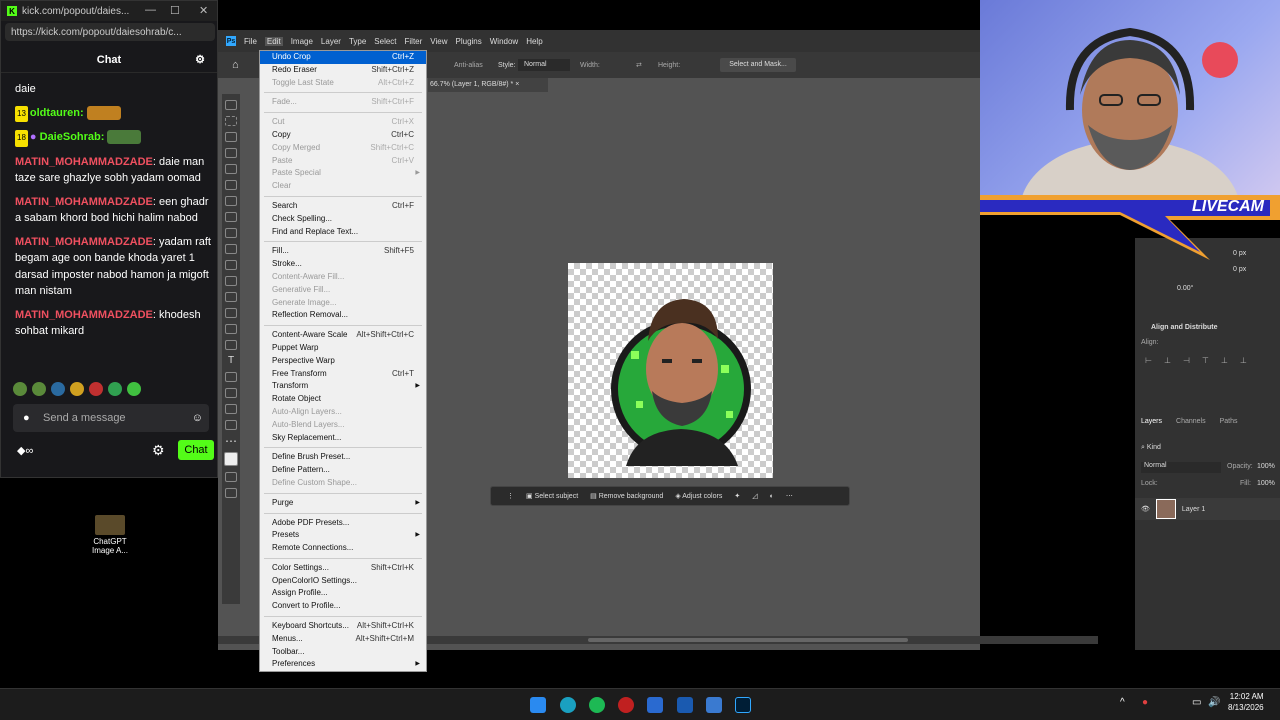 Image resolution: width=1280 pixels, height=720 pixels. Describe the element at coordinates (25, 450) in the screenshot. I see `kick-points-icon: ◆∞` at that location.